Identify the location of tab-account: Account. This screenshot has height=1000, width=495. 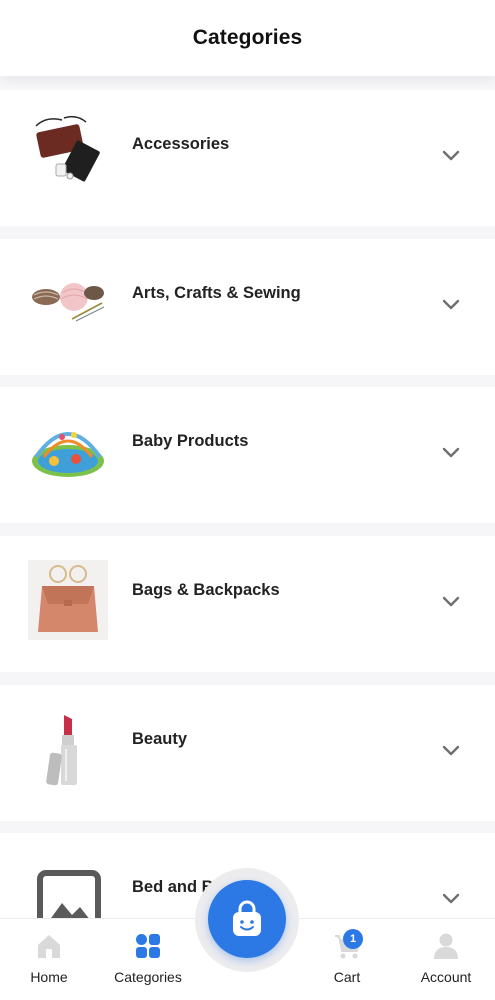
(446, 959).